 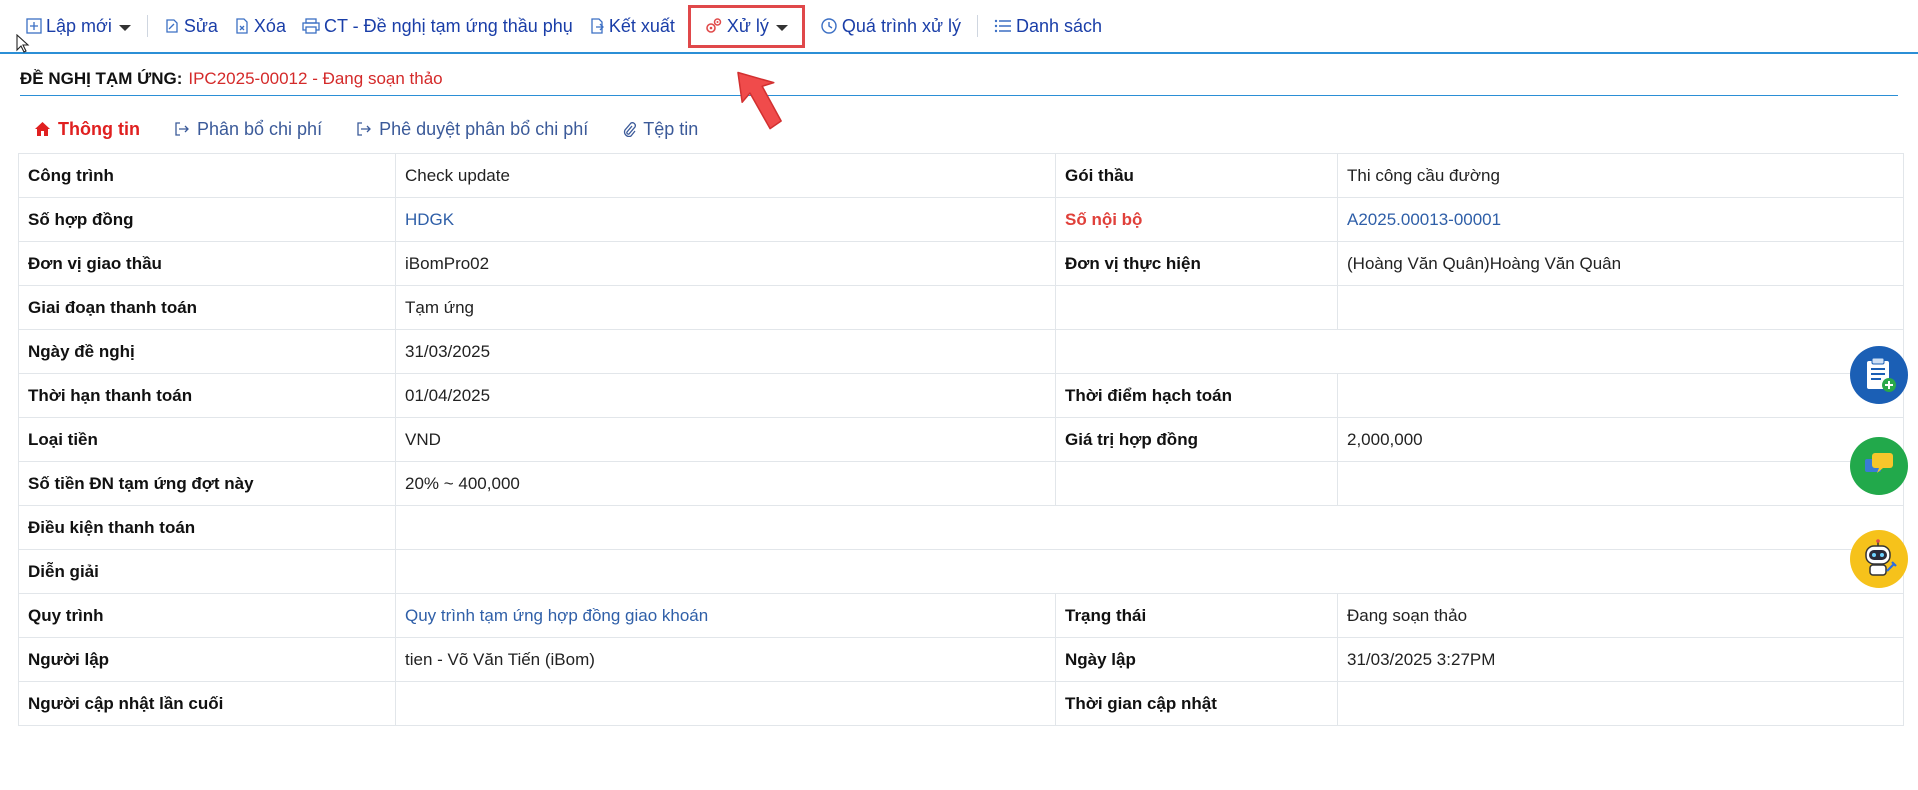 I want to click on paperclip-icon, so click(x=630, y=129).